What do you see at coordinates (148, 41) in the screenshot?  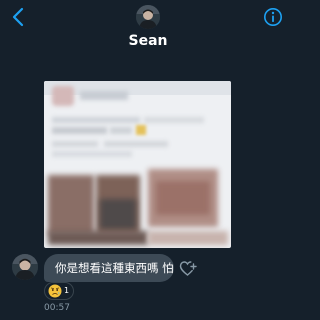 I see `contact-name: Sean` at bounding box center [148, 41].